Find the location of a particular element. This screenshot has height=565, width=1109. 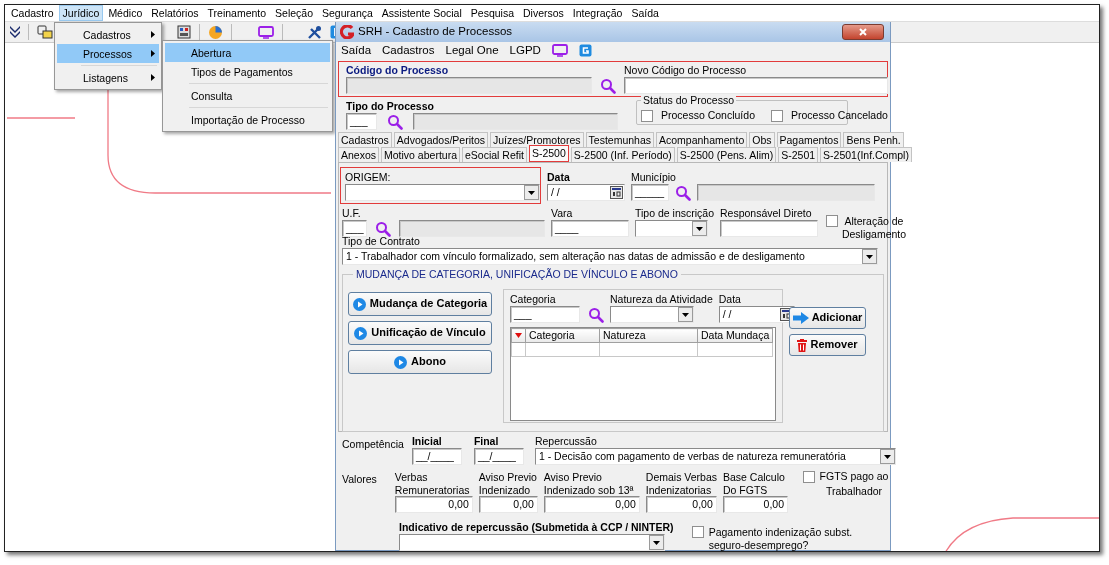

menu-item: Diversos is located at coordinates (543, 13).